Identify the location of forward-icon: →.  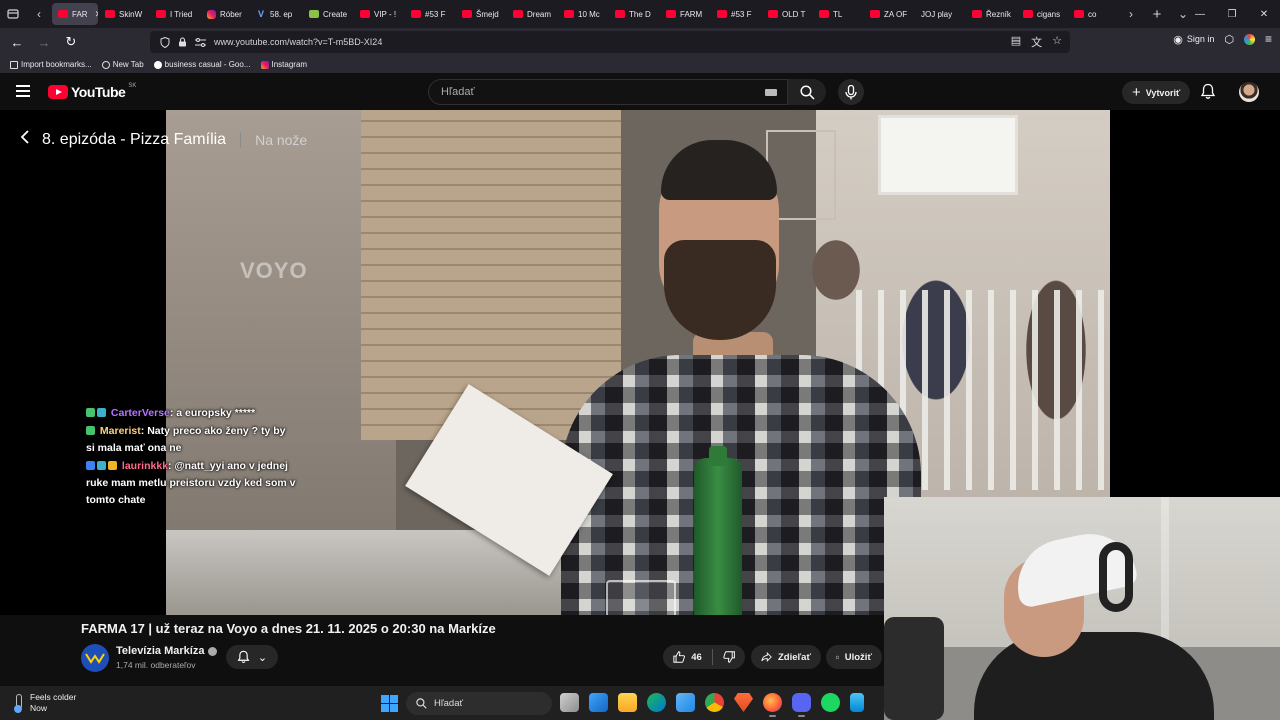
(44, 42).